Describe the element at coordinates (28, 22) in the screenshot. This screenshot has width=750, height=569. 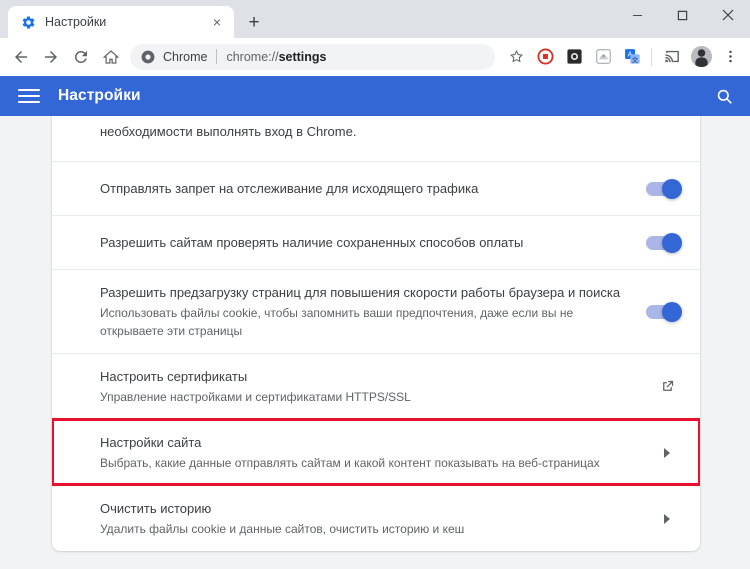
I see `gear-icon` at that location.